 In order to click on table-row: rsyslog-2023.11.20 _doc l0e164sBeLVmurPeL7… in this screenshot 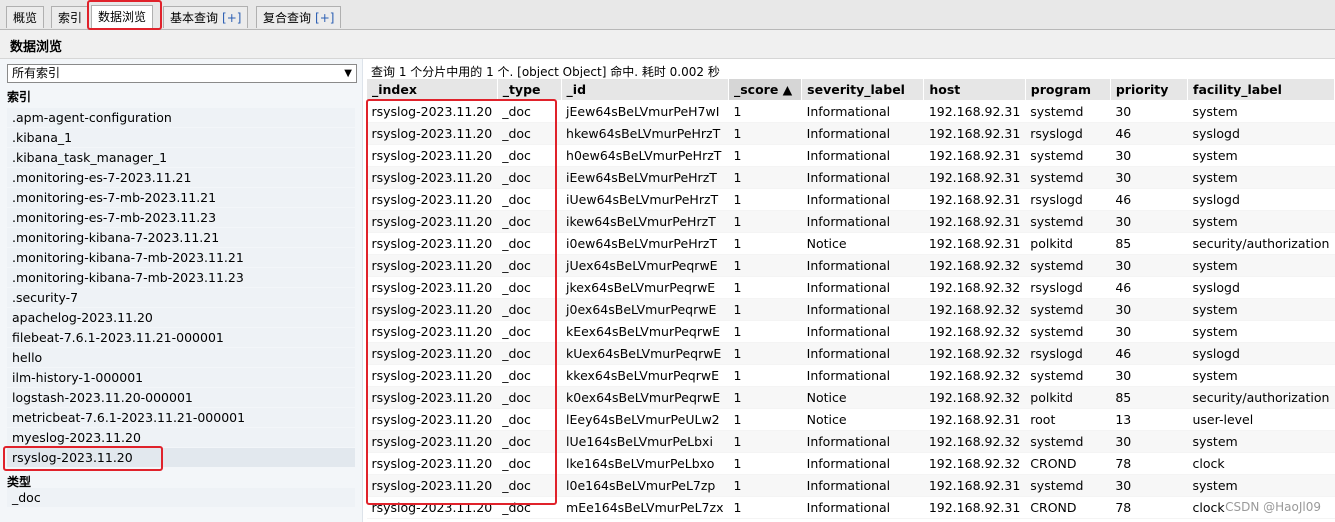, I will do `click(850, 485)`.